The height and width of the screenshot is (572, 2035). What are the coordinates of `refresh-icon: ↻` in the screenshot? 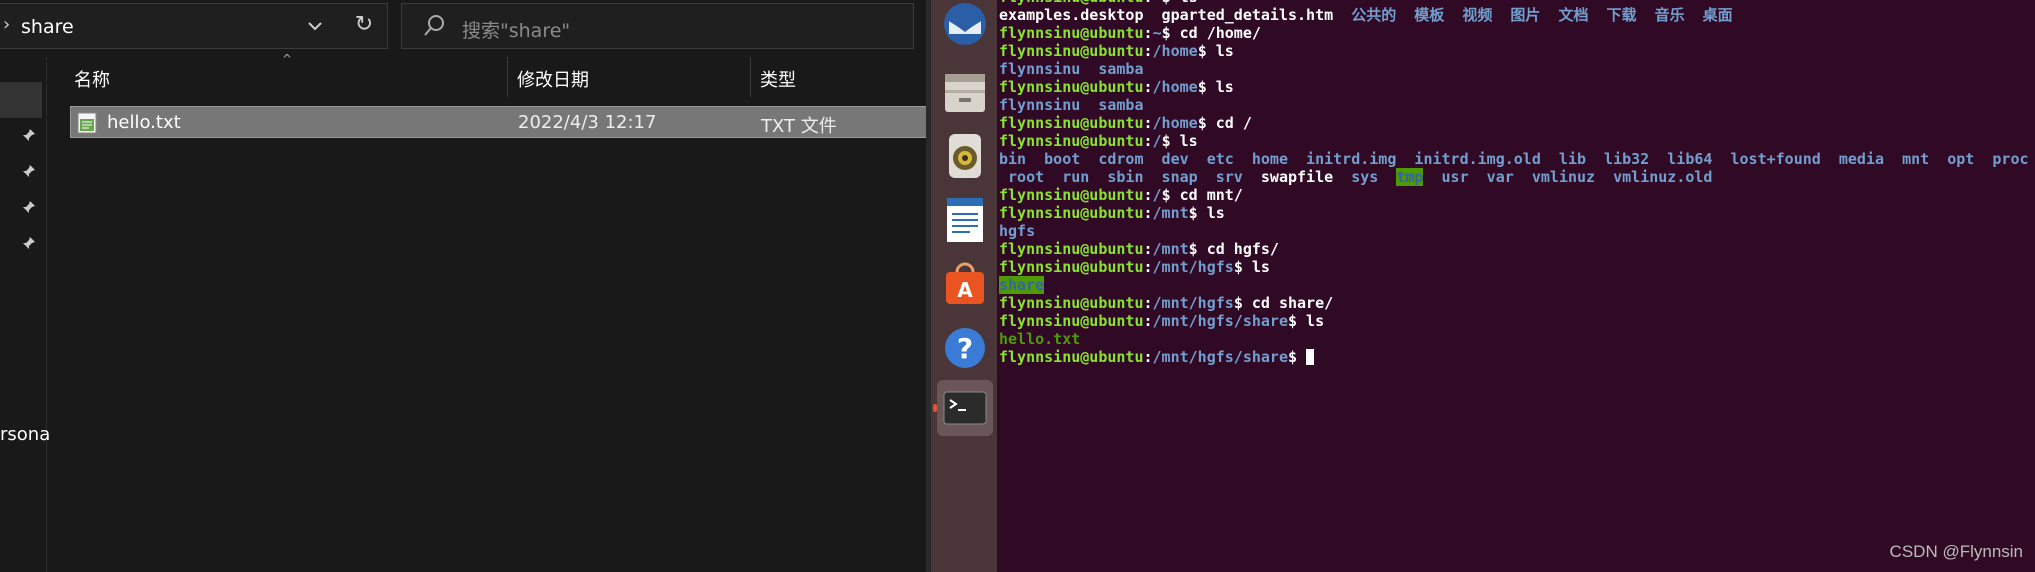 It's located at (364, 26).